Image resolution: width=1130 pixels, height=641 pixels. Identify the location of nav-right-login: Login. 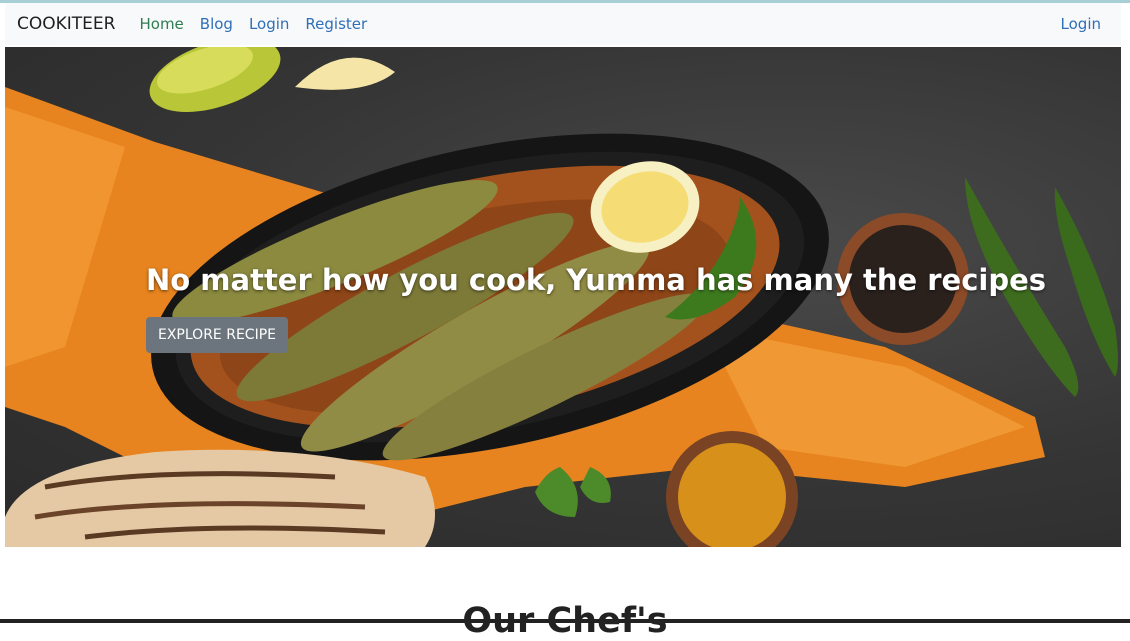
(1081, 24).